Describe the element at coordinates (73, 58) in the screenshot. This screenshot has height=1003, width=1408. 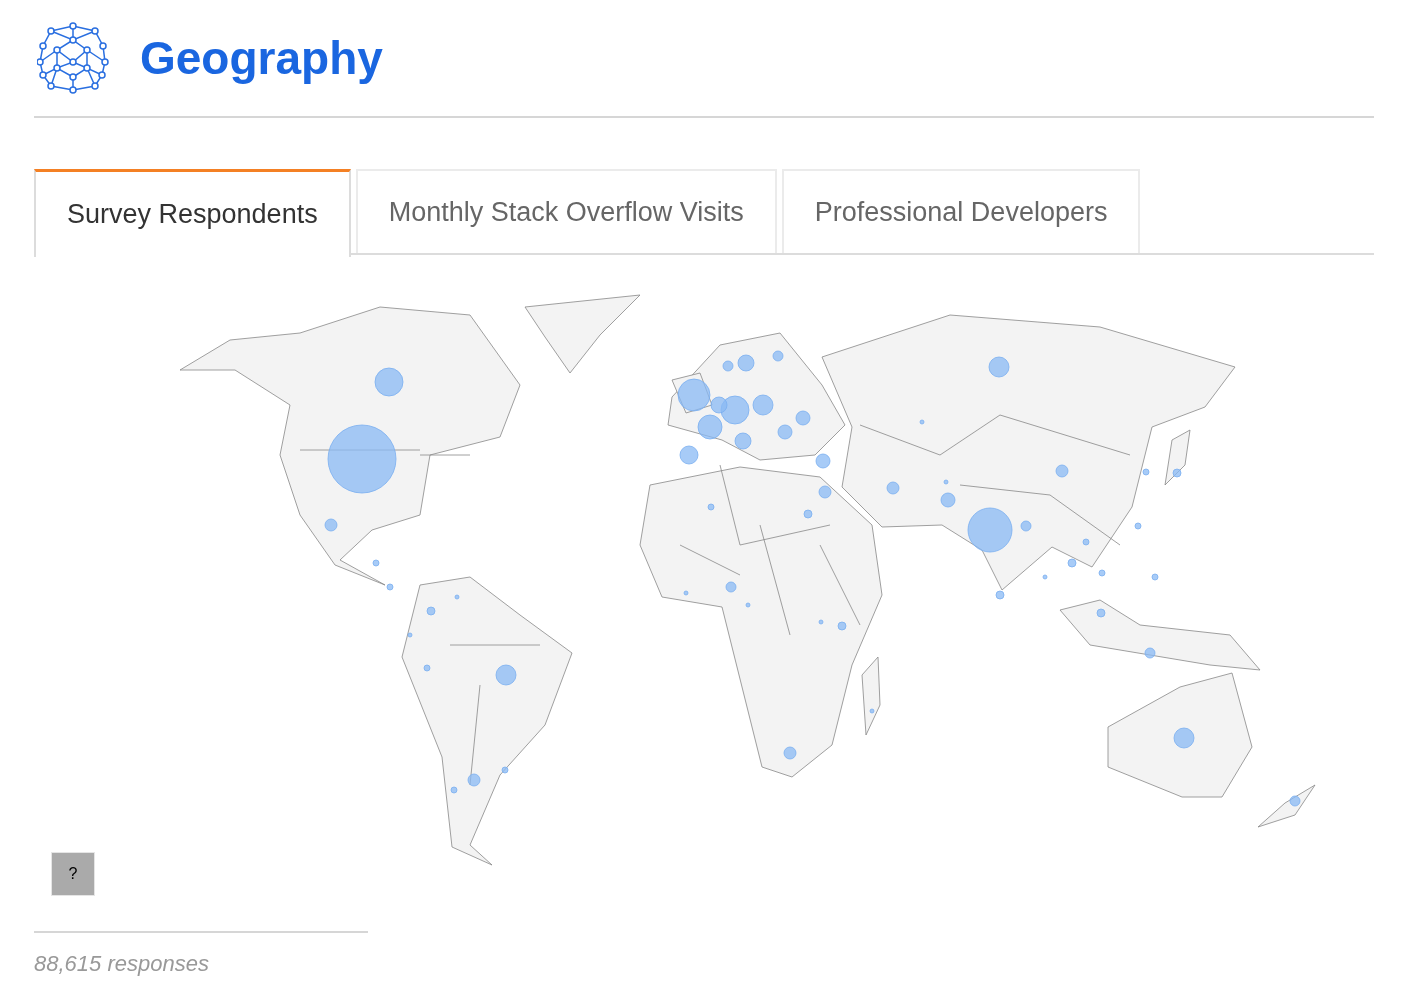
I see `network-icon` at that location.